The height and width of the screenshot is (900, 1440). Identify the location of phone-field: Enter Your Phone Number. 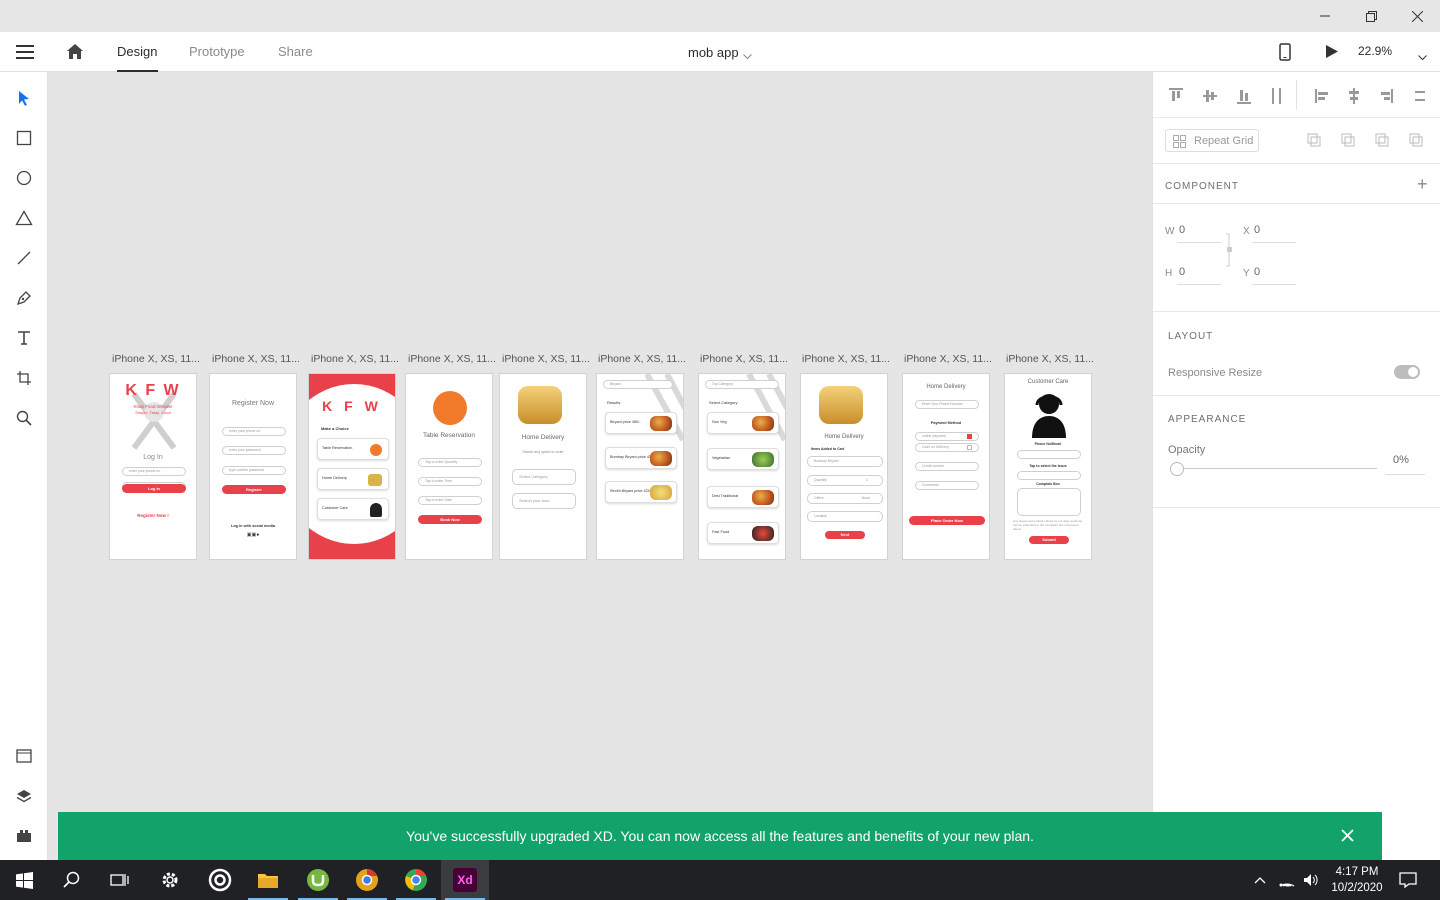
(947, 404).